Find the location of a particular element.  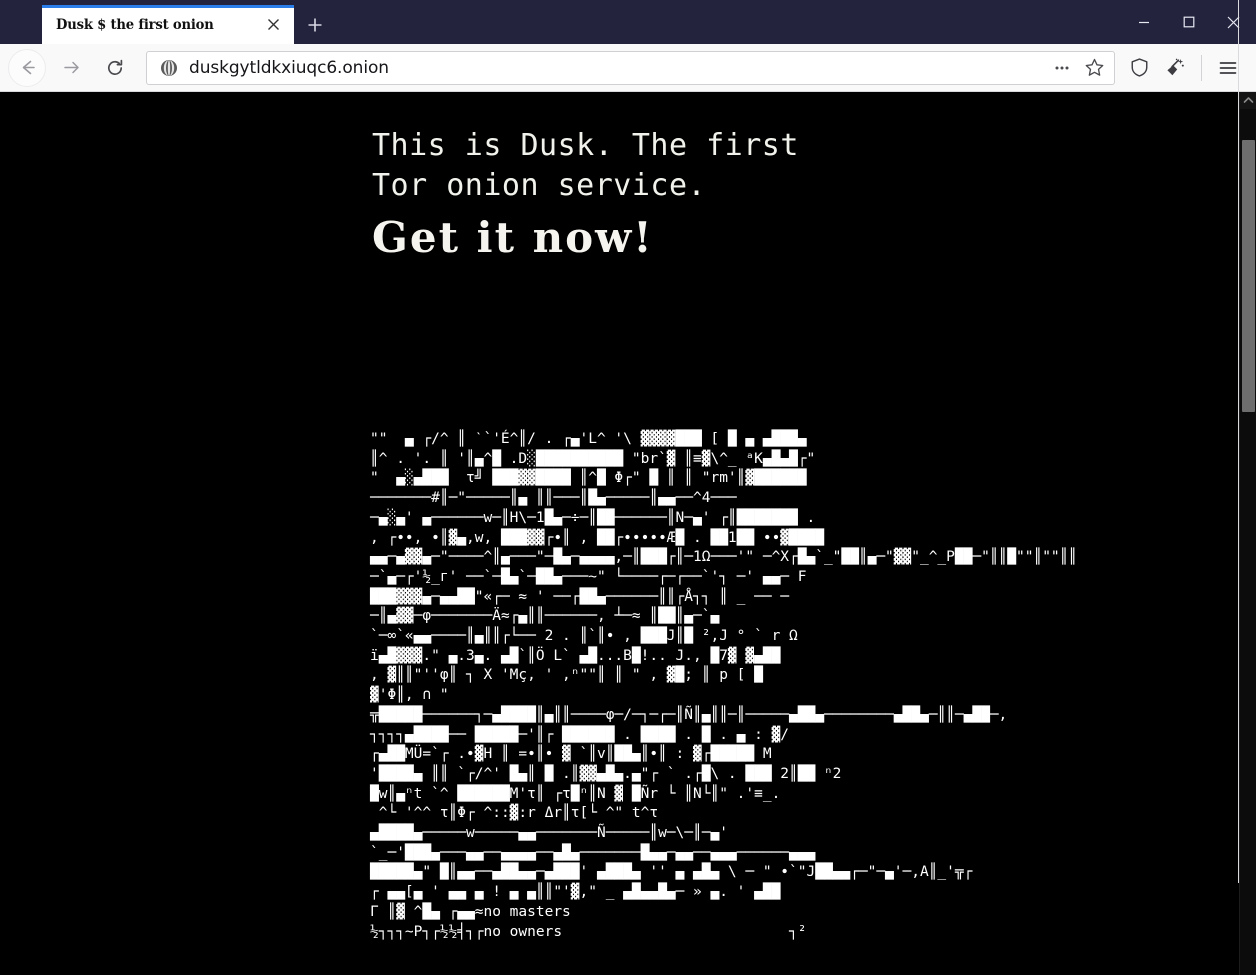

back-arrow-icon is located at coordinates (27, 67).